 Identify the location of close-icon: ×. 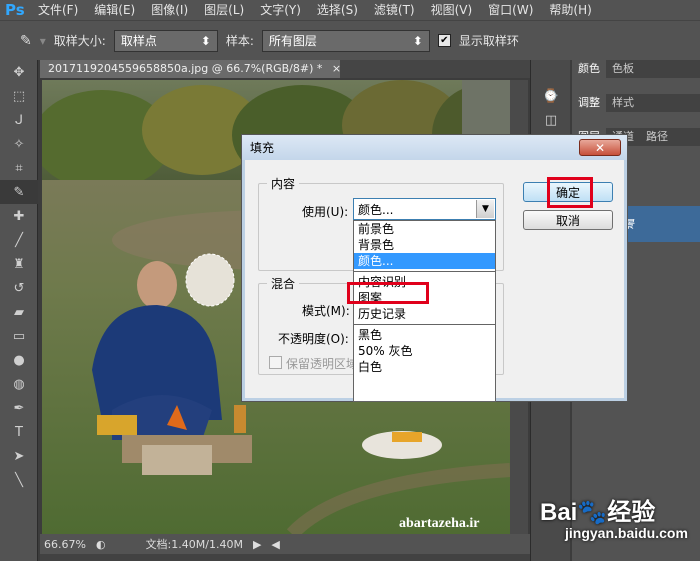
(336, 68).